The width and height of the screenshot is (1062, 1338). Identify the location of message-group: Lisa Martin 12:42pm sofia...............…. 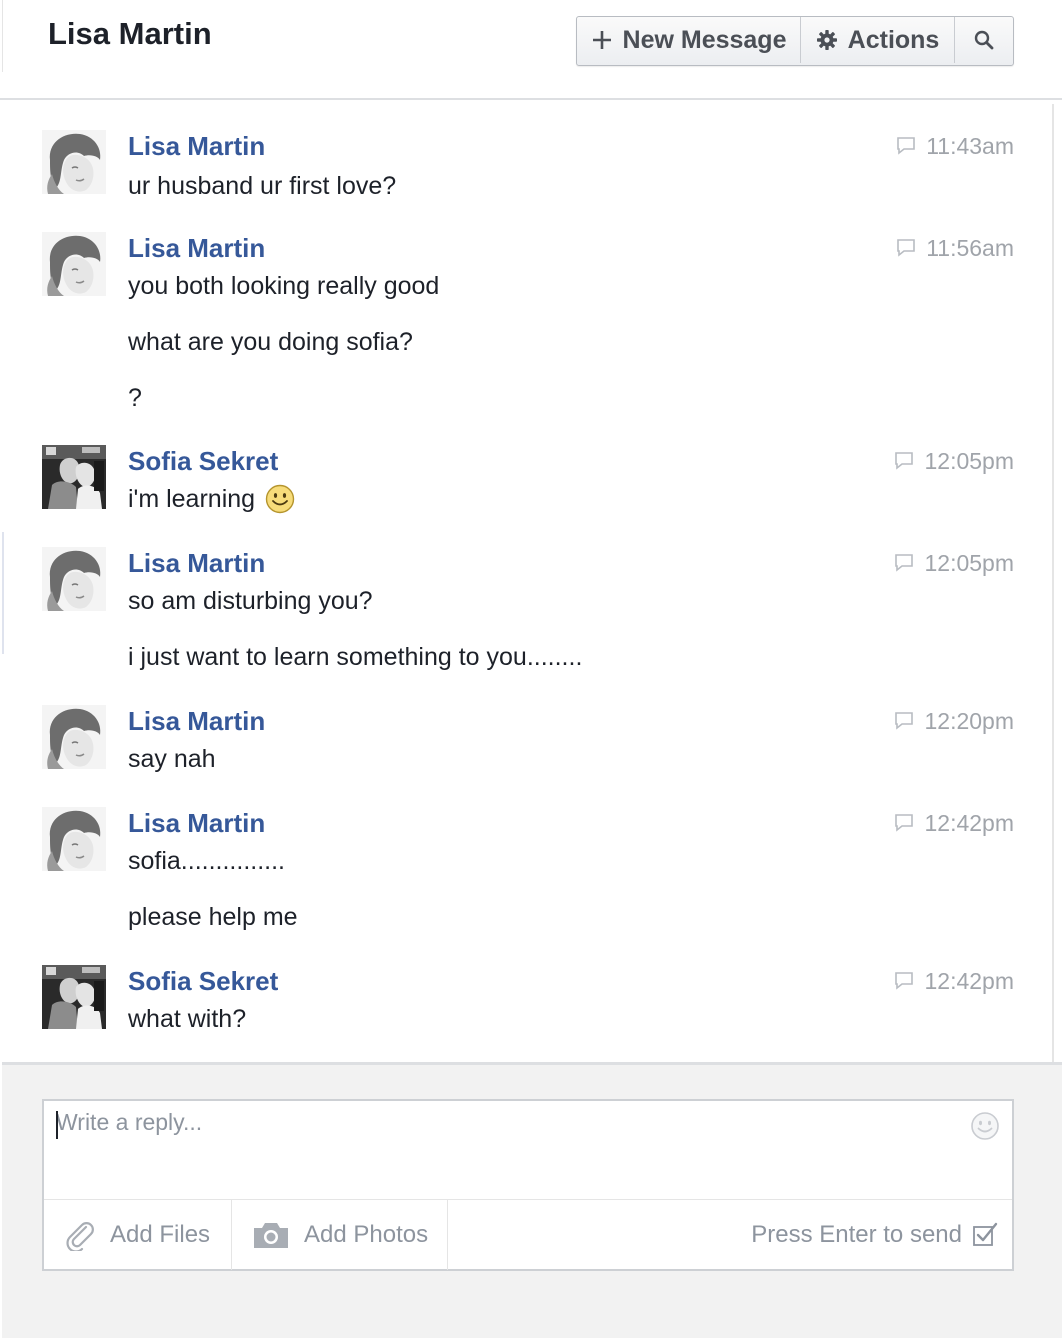
(528, 870).